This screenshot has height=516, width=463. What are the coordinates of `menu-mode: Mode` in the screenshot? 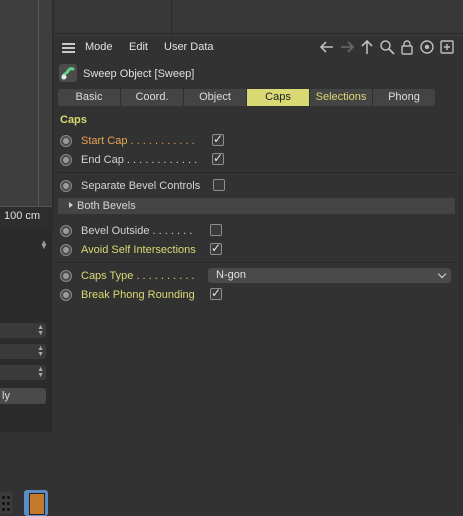 It's located at (99, 47).